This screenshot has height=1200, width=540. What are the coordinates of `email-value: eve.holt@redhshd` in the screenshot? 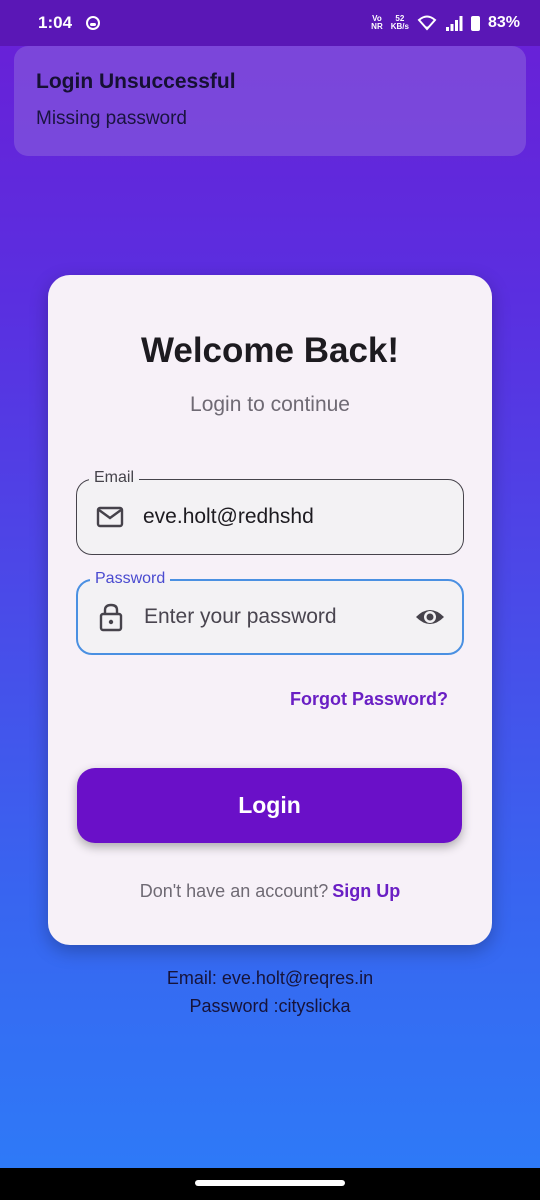 It's located at (228, 517).